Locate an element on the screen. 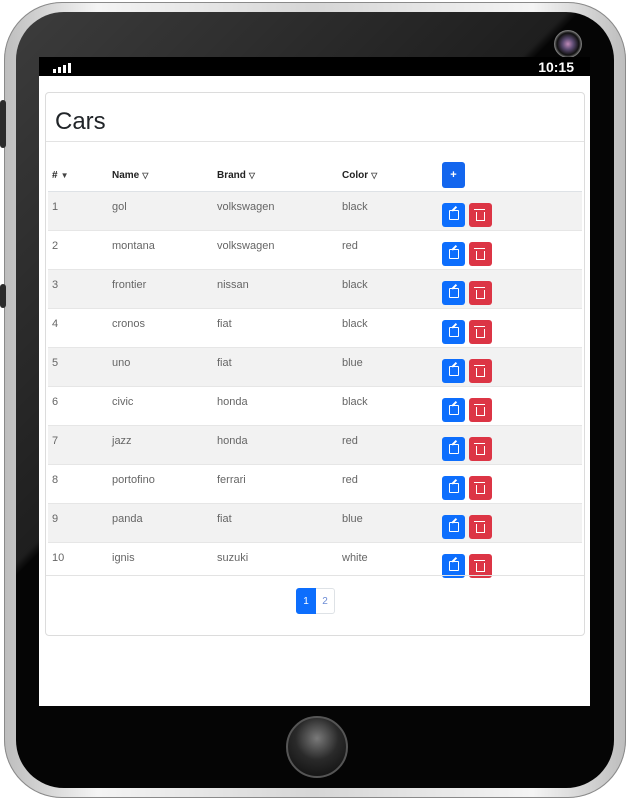  page-2-button: 2 is located at coordinates (325, 601).